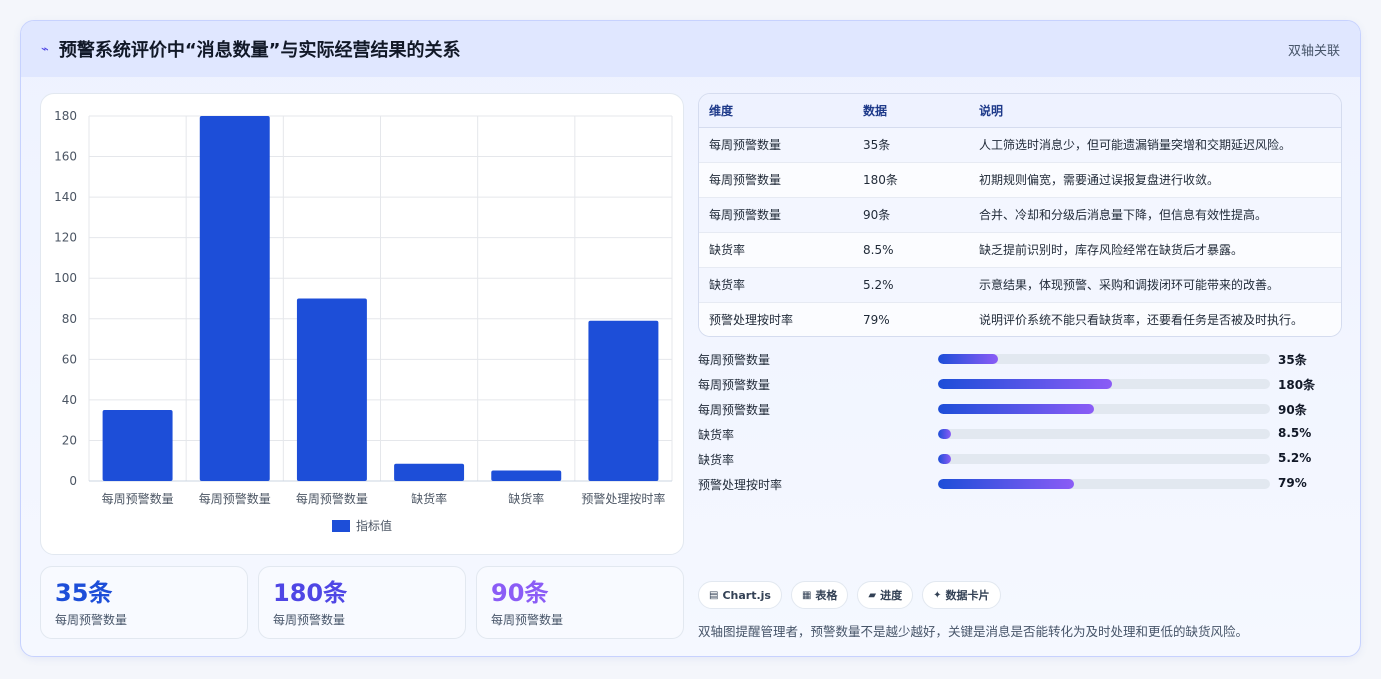 The height and width of the screenshot is (679, 1381). What do you see at coordinates (751, 320) in the screenshot?
I see `table-cell: 预警处理按时率` at bounding box center [751, 320].